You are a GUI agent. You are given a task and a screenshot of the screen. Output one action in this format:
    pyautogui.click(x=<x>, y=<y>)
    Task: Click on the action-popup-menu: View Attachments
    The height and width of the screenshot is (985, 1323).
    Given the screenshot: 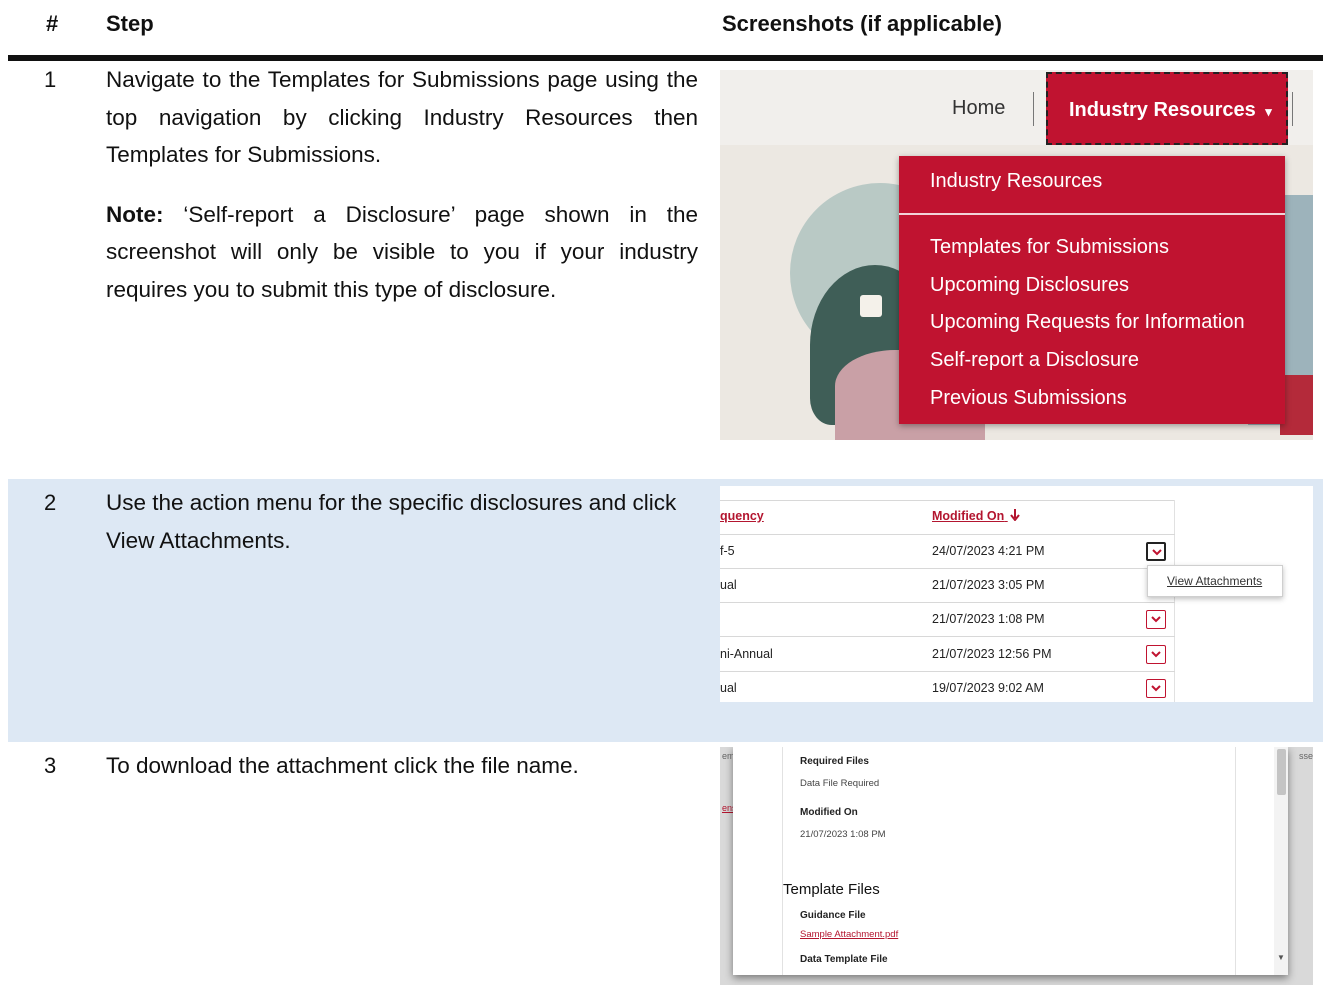 What is the action you would take?
    pyautogui.click(x=1215, y=581)
    